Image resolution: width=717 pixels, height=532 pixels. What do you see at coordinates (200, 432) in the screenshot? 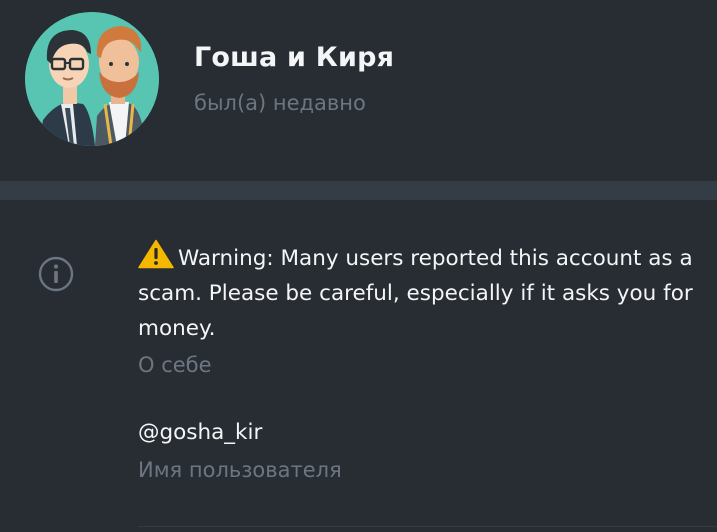
I see `username-value: @gosha_kir` at bounding box center [200, 432].